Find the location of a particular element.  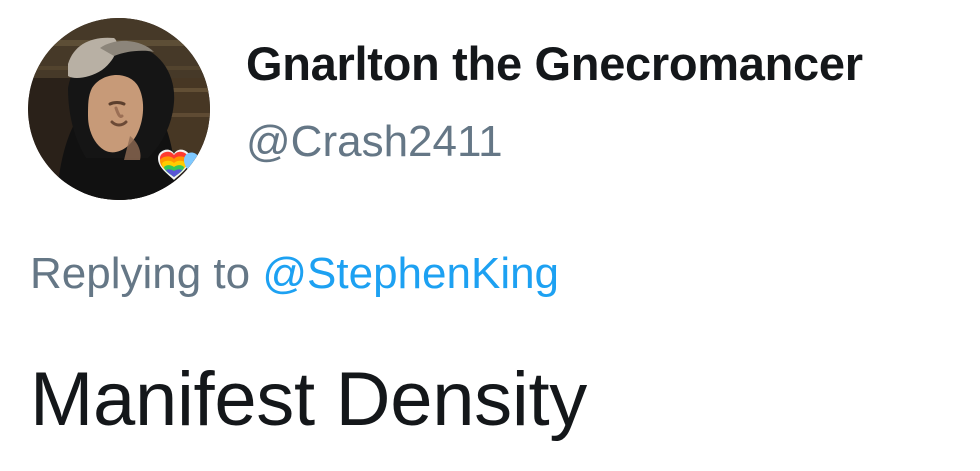

avatar is located at coordinates (119, 109).